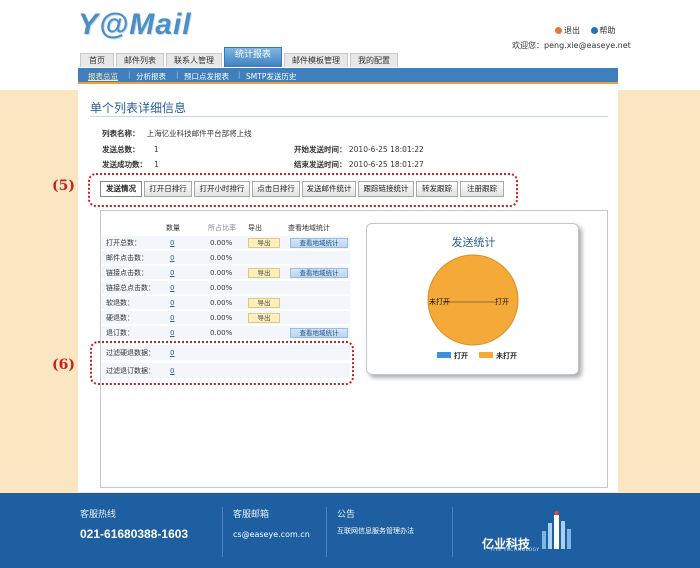 This screenshot has height=568, width=700. Describe the element at coordinates (98, 515) in the screenshot. I see `hotline-title: 客服热线` at that location.